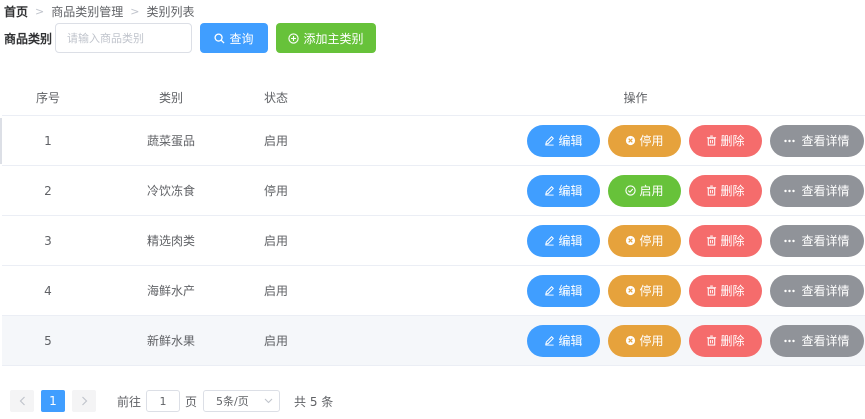 This screenshot has width=865, height=419. Describe the element at coordinates (170, 97) in the screenshot. I see `header-category: 类别` at that location.